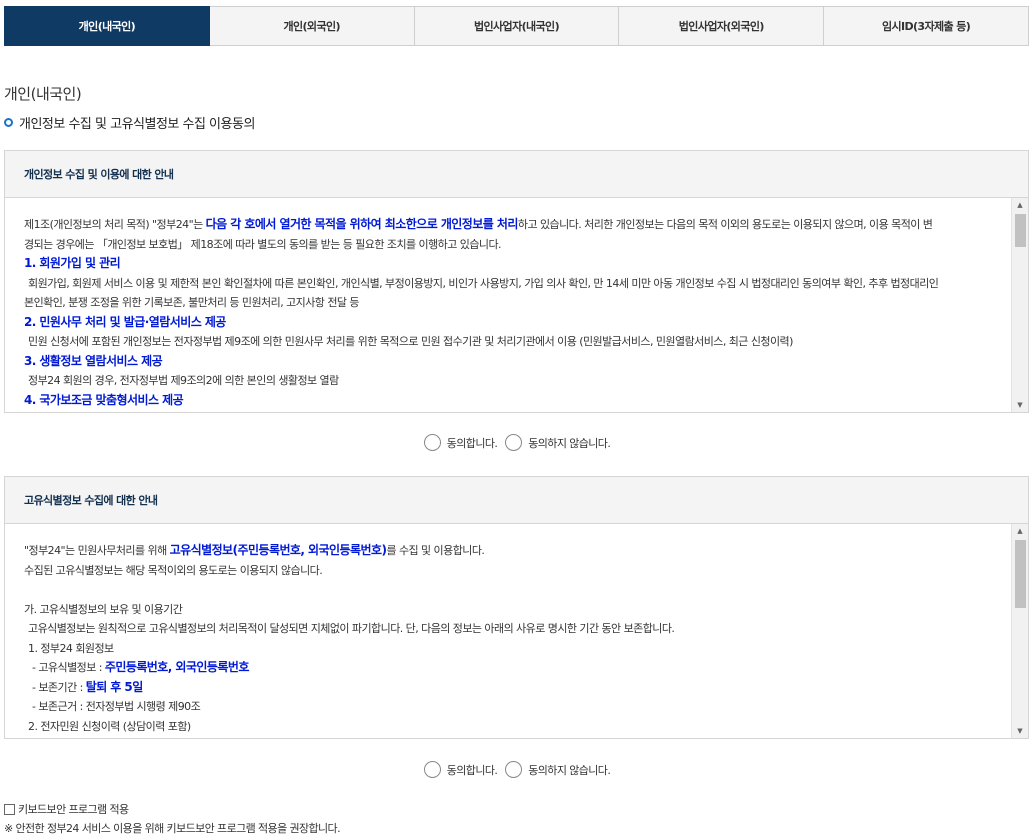 The image size is (1034, 839). What do you see at coordinates (109, 726) in the screenshot?
I see `text-line: 2. 전자민원 신청이력 (상담이력 포함)` at bounding box center [109, 726].